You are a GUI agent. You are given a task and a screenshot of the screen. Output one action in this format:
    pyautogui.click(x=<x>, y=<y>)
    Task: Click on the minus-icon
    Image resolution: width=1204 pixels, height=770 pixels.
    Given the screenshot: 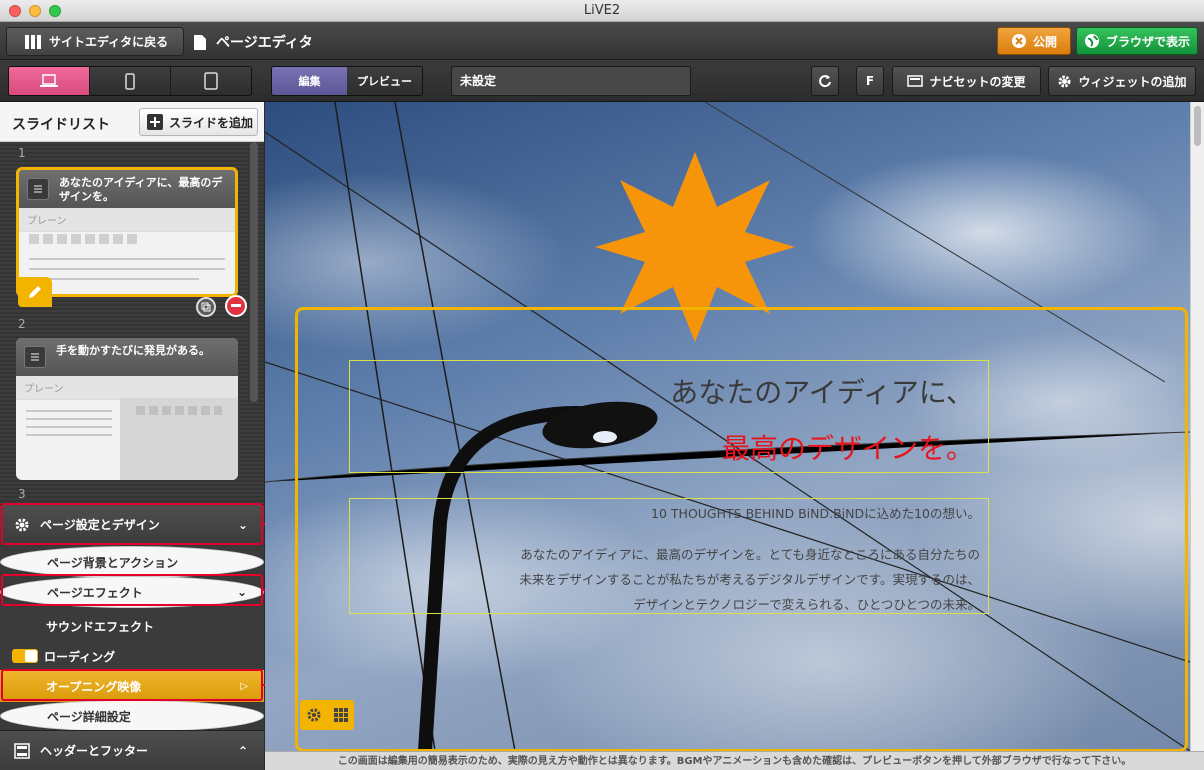 What is the action you would take?
    pyautogui.click(x=236, y=305)
    